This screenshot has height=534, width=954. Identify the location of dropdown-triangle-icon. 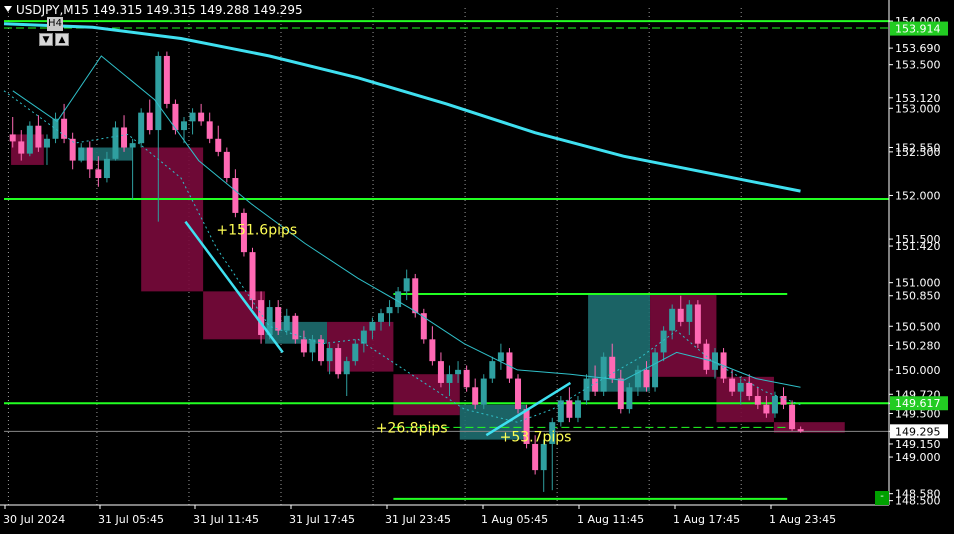
(8, 9).